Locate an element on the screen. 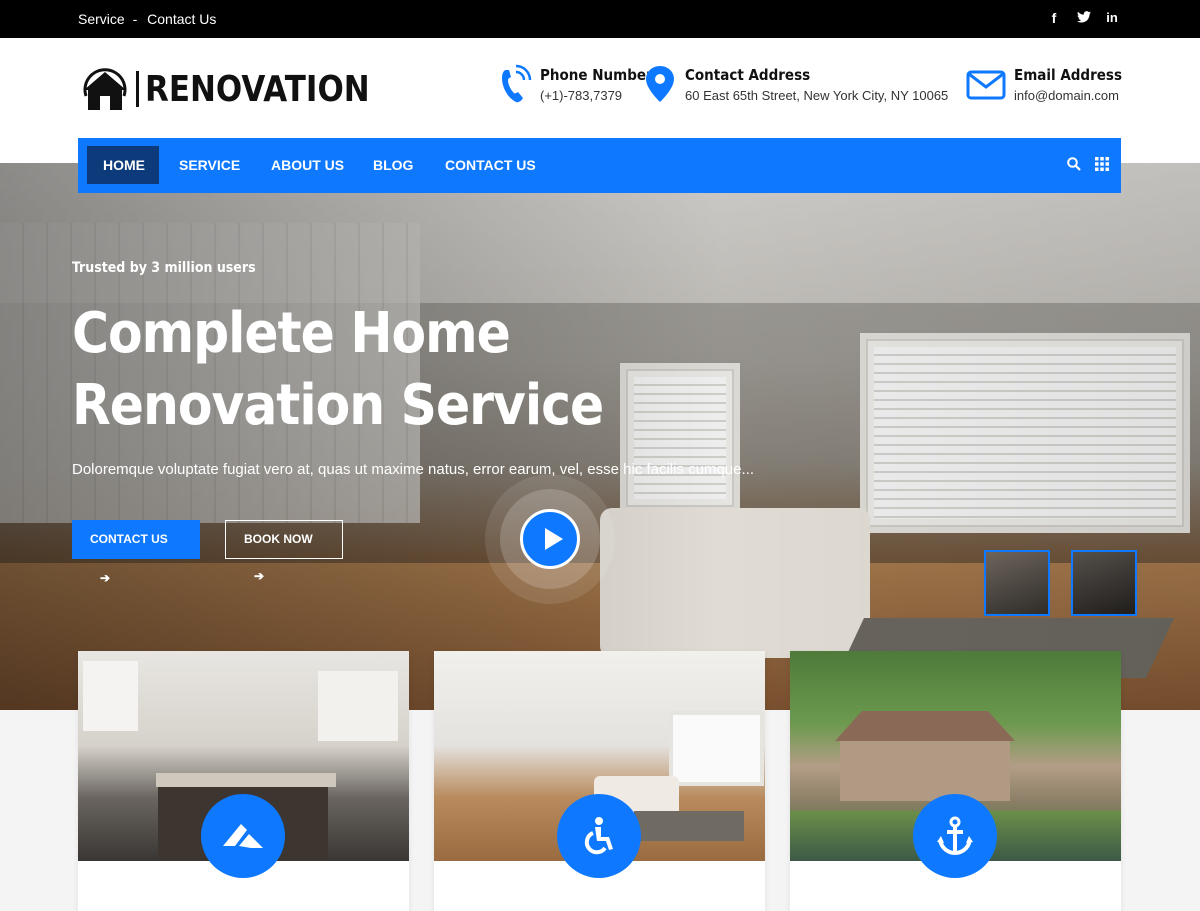 The image size is (1200, 911). grid-menu-icon is located at coordinates (1102, 164).